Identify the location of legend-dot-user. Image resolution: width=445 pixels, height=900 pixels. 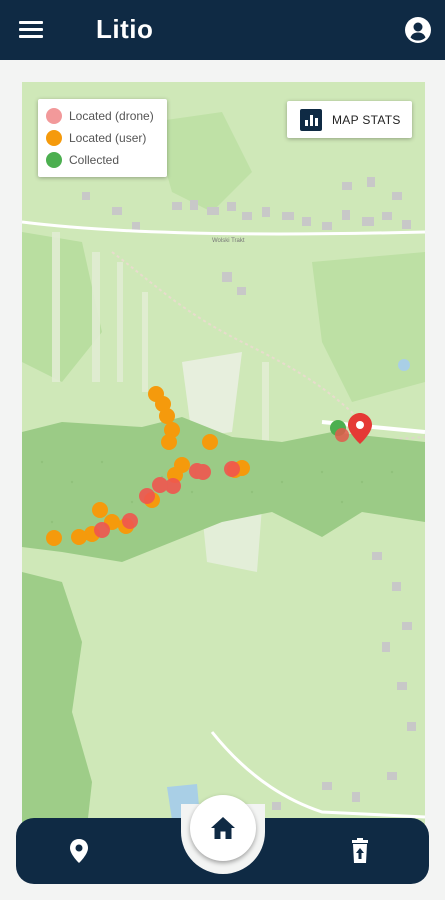
(54, 138).